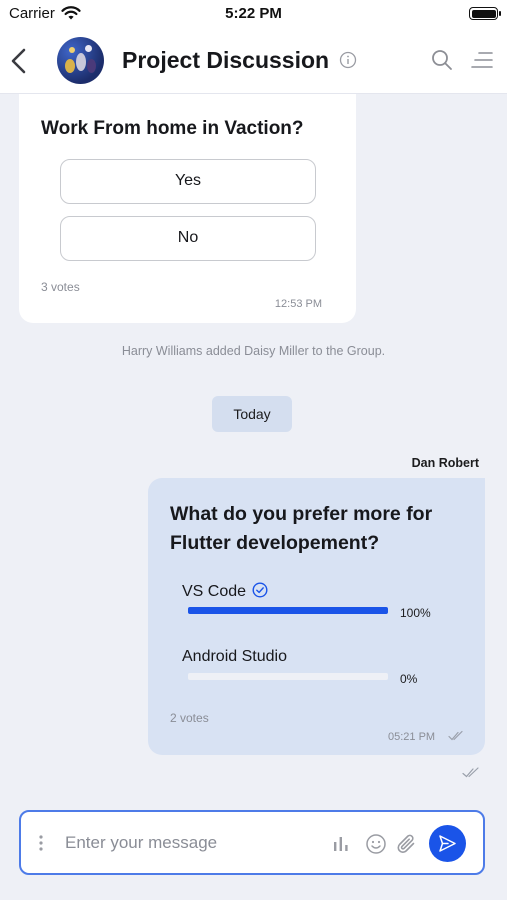 The image size is (507, 900). I want to click on chat-header: Project Discussion, so click(253, 61).